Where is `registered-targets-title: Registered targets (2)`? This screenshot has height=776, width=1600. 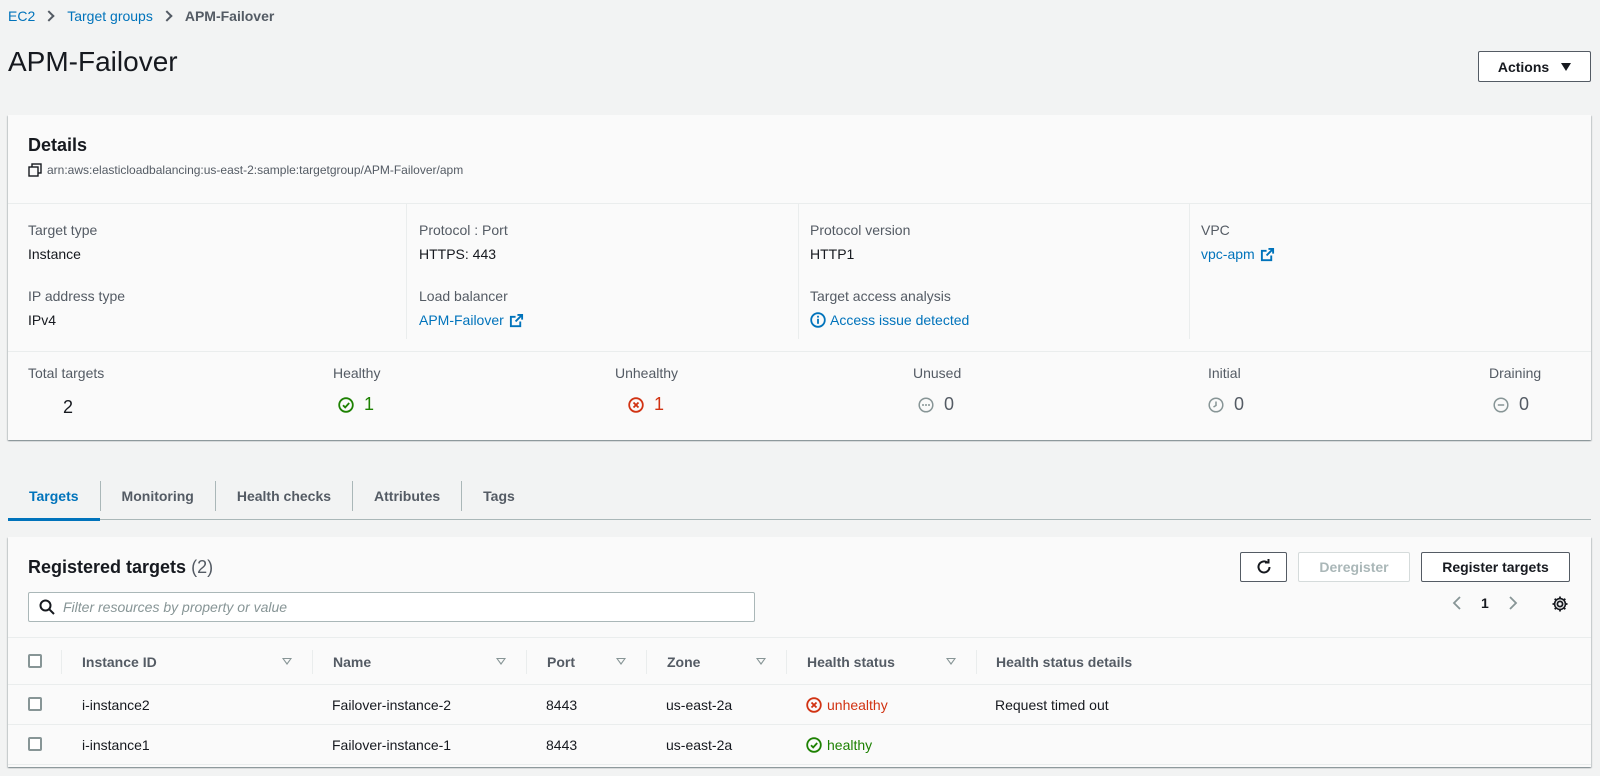
registered-targets-title: Registered targets (2) is located at coordinates (120, 567).